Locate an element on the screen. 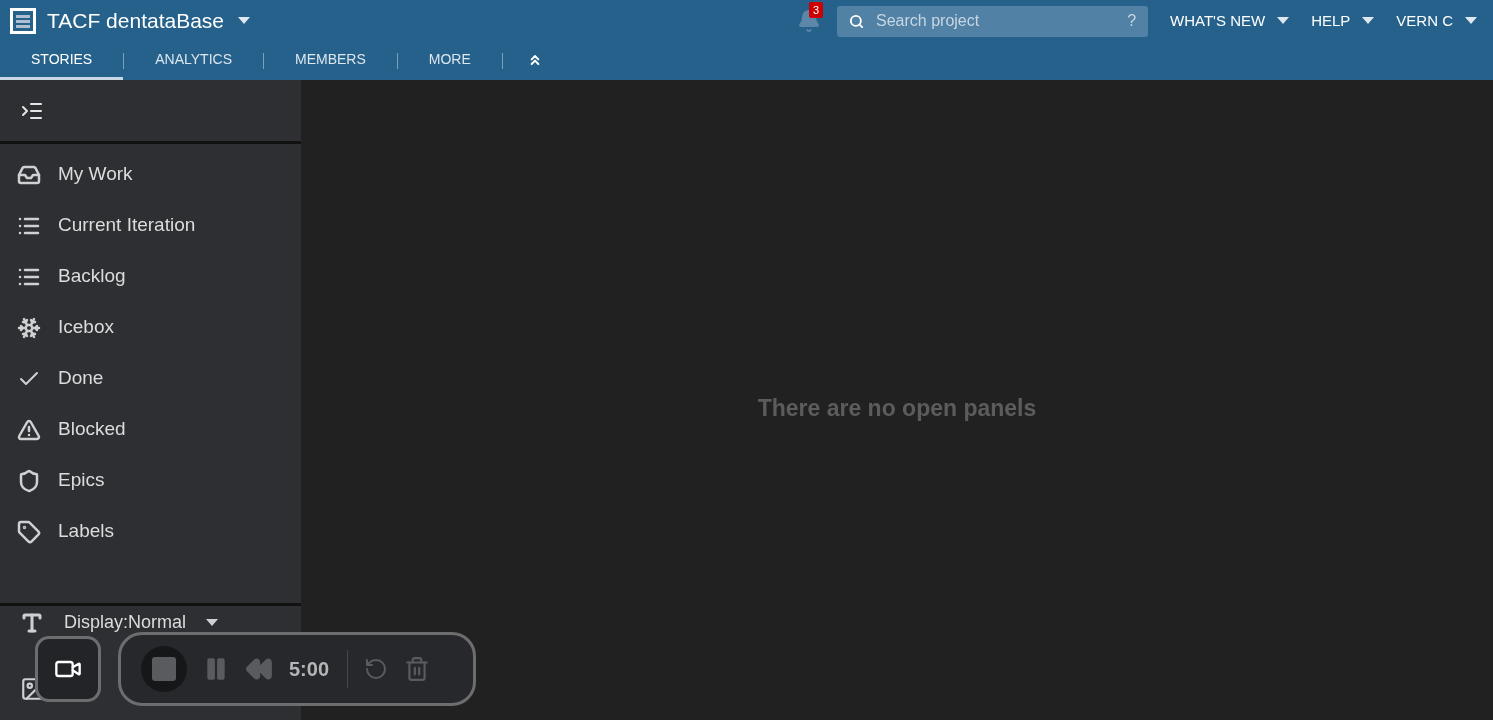 This screenshot has height=720, width=1493. project-title: TACF dentataBase is located at coordinates (136, 21).